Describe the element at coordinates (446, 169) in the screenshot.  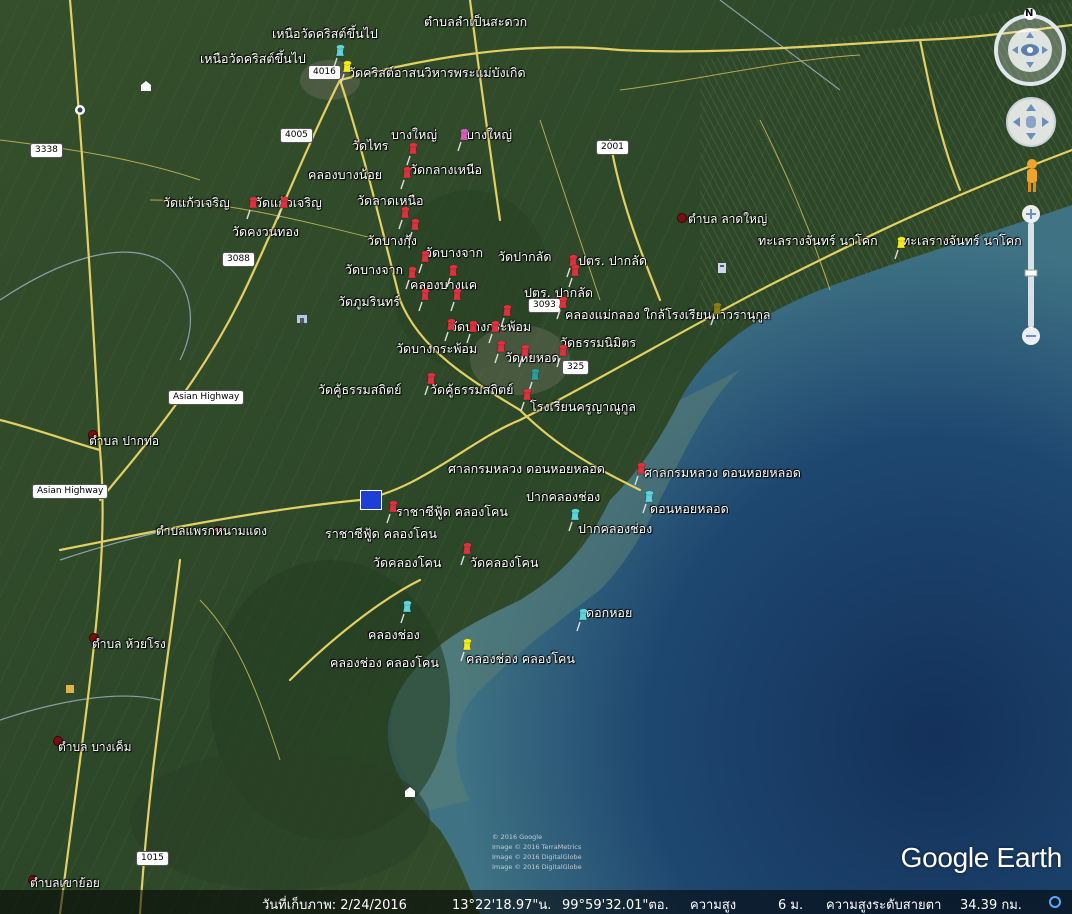
I see `placemark-label: วัดกลางเหนือ` at that location.